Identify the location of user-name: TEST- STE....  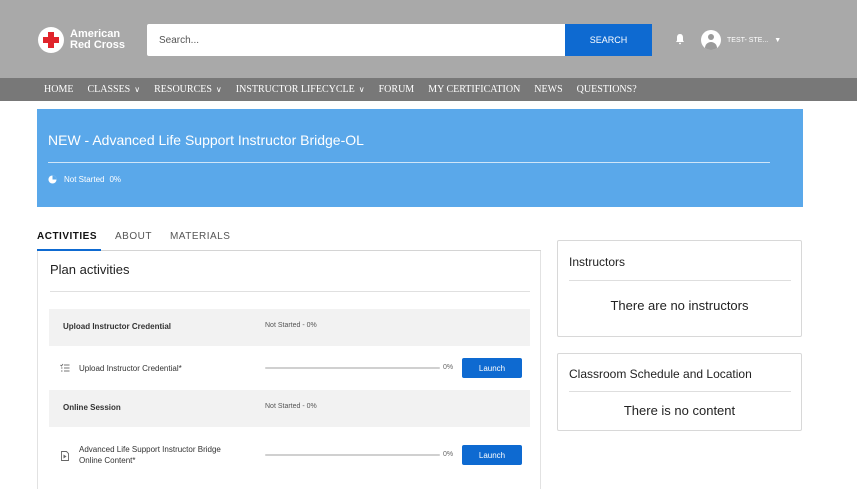
(748, 40).